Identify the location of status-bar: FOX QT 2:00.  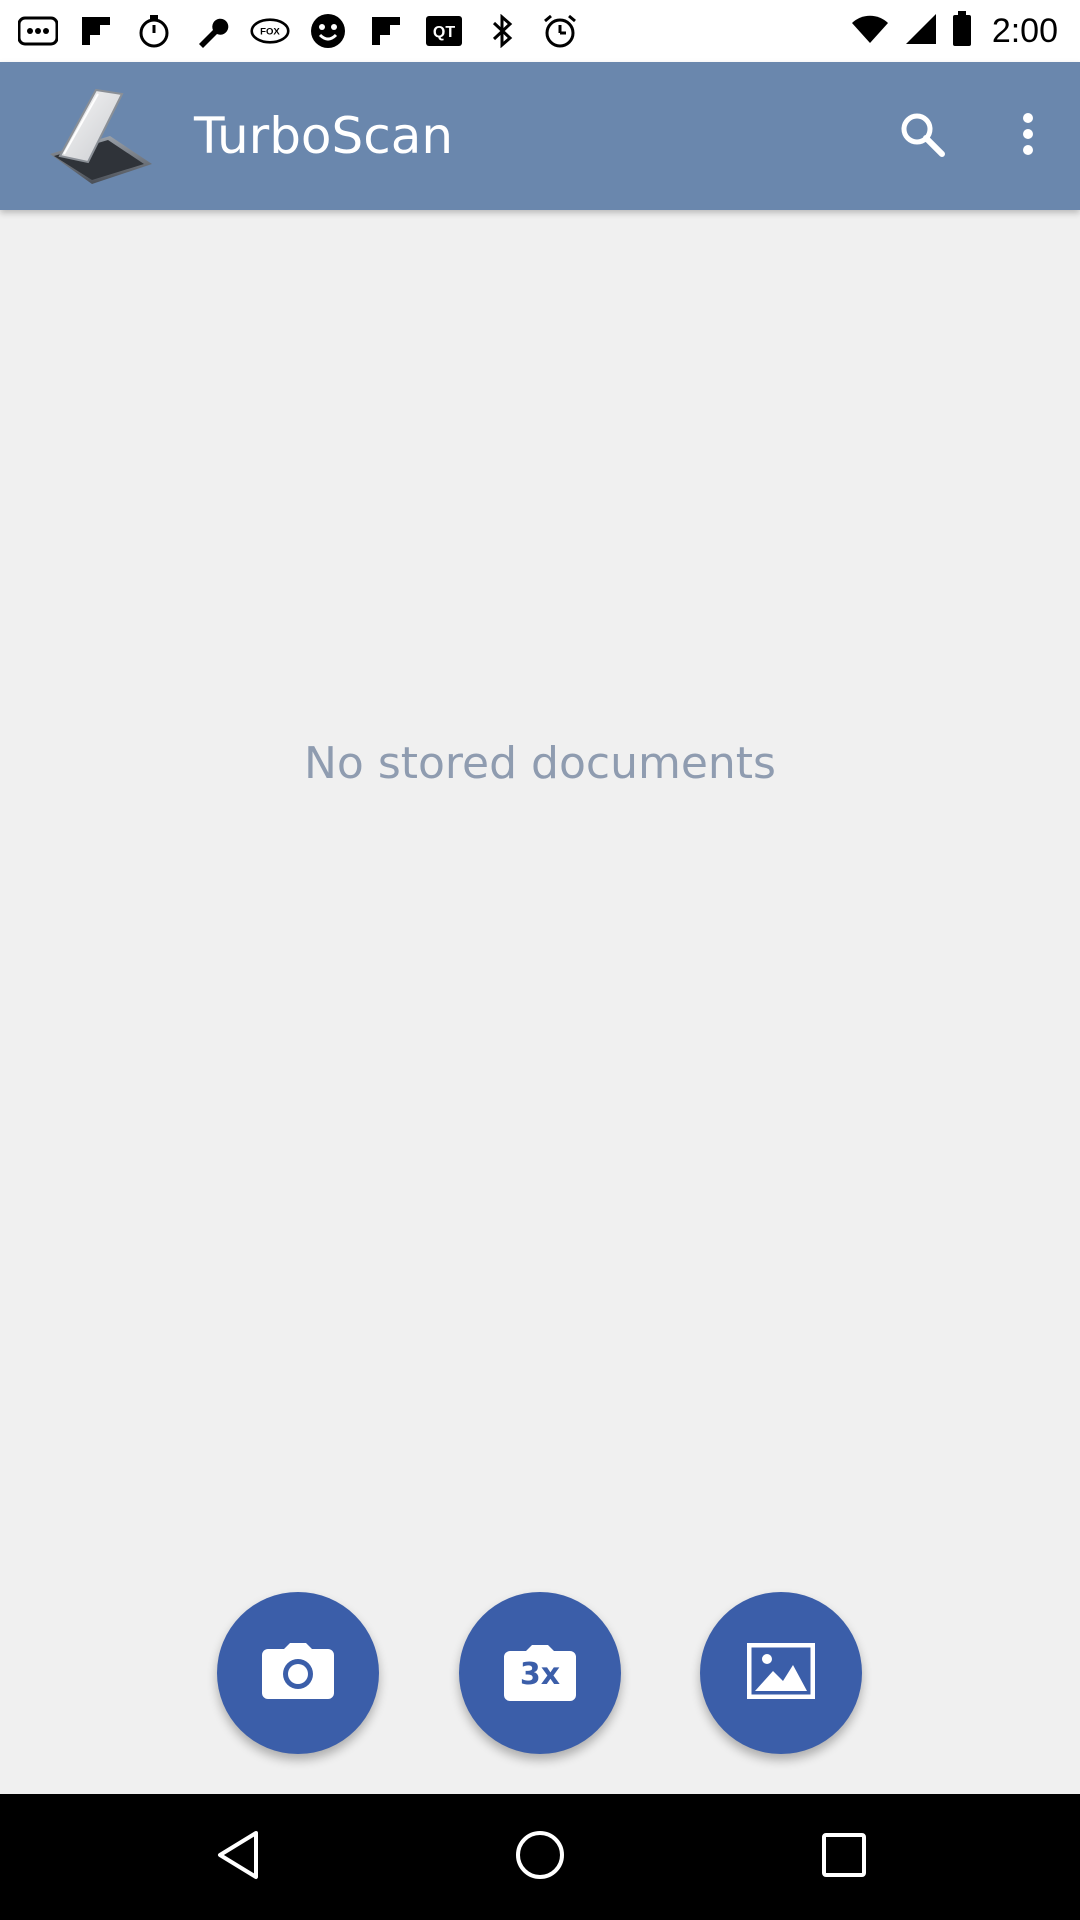
(540, 31).